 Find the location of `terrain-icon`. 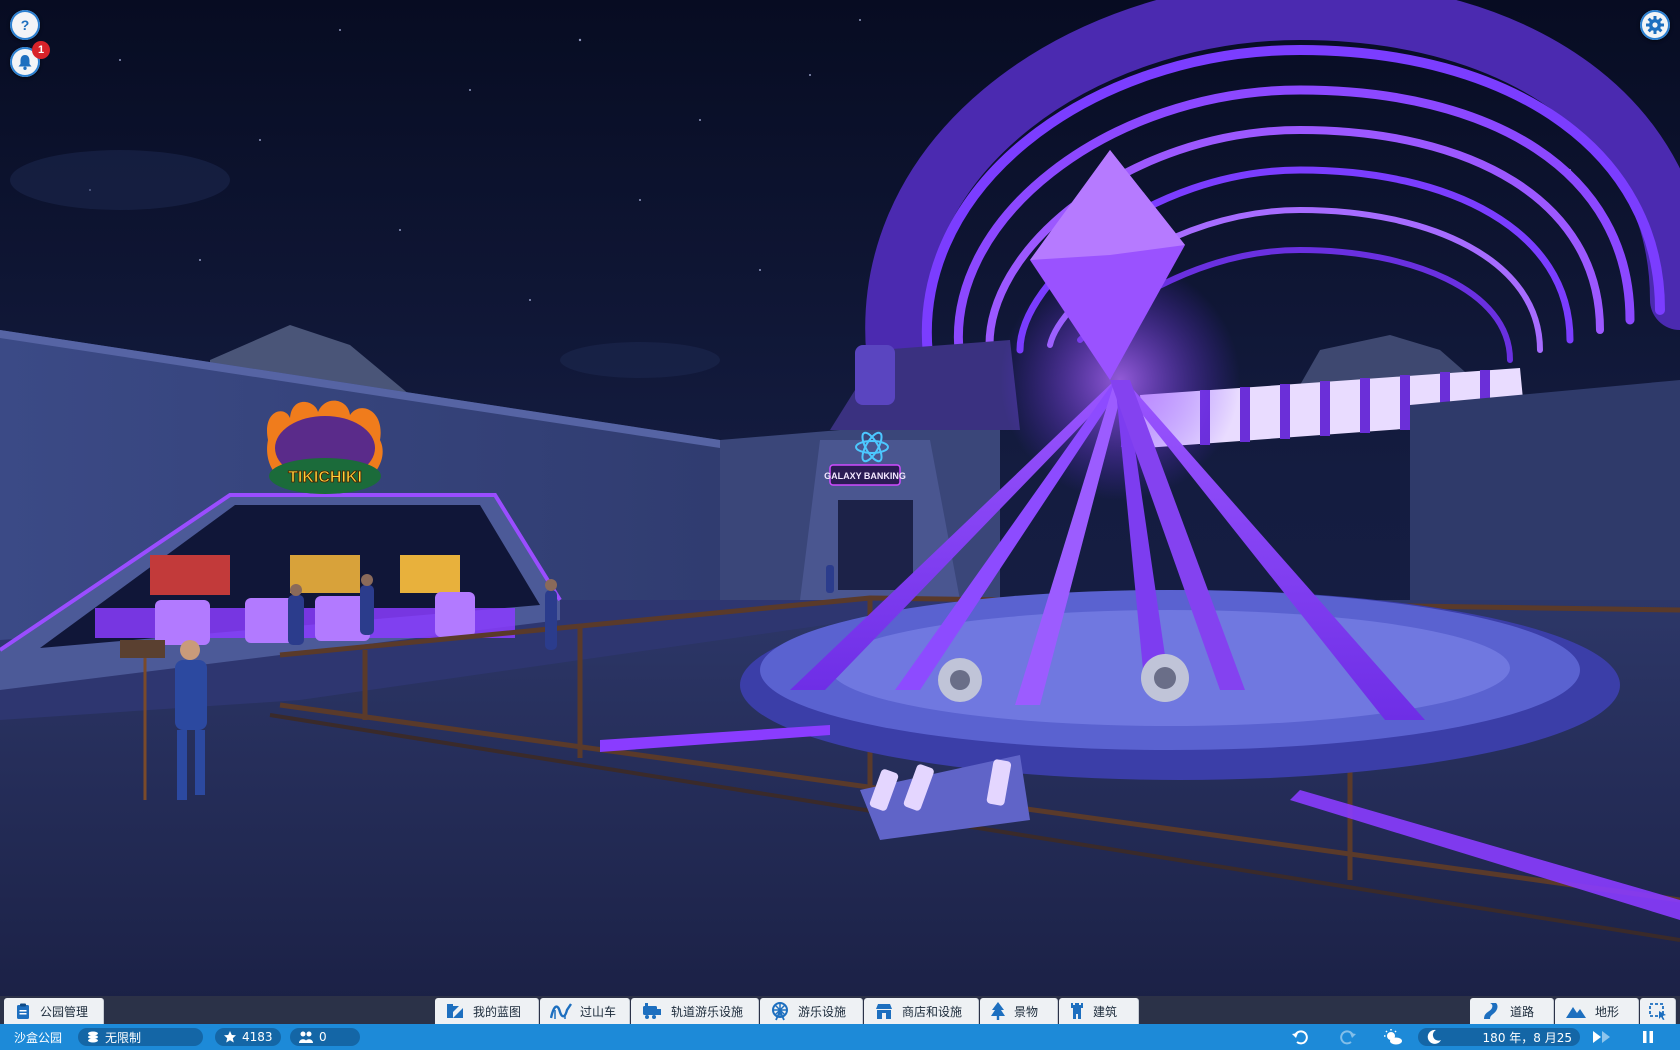

terrain-icon is located at coordinates (1576, 1012).